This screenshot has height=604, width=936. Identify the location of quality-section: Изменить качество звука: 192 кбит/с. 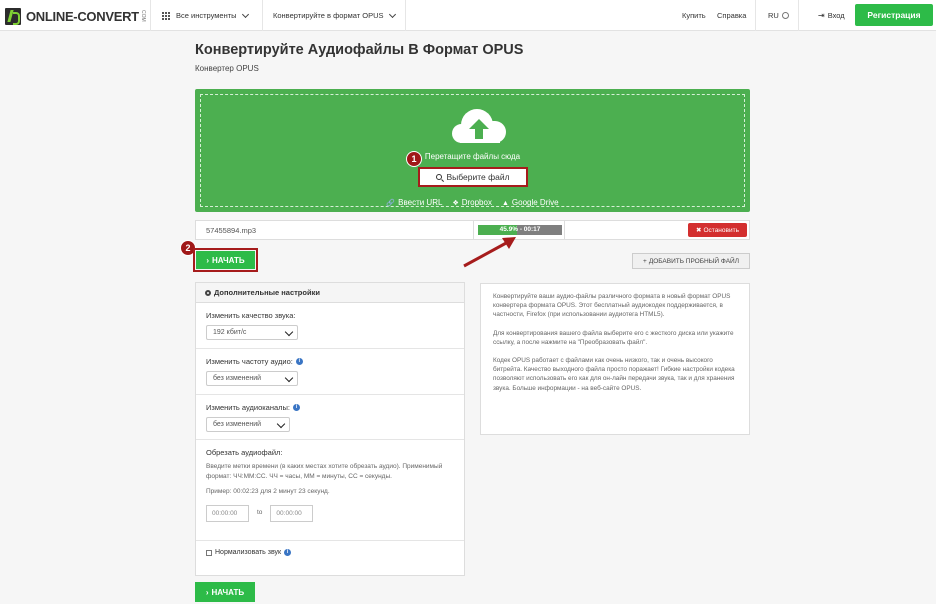
(330, 326).